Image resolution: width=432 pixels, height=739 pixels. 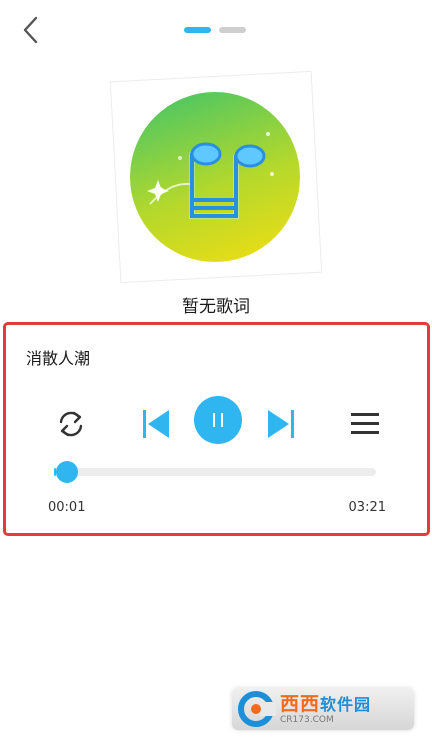 I want to click on play-pause-button, so click(x=218, y=420).